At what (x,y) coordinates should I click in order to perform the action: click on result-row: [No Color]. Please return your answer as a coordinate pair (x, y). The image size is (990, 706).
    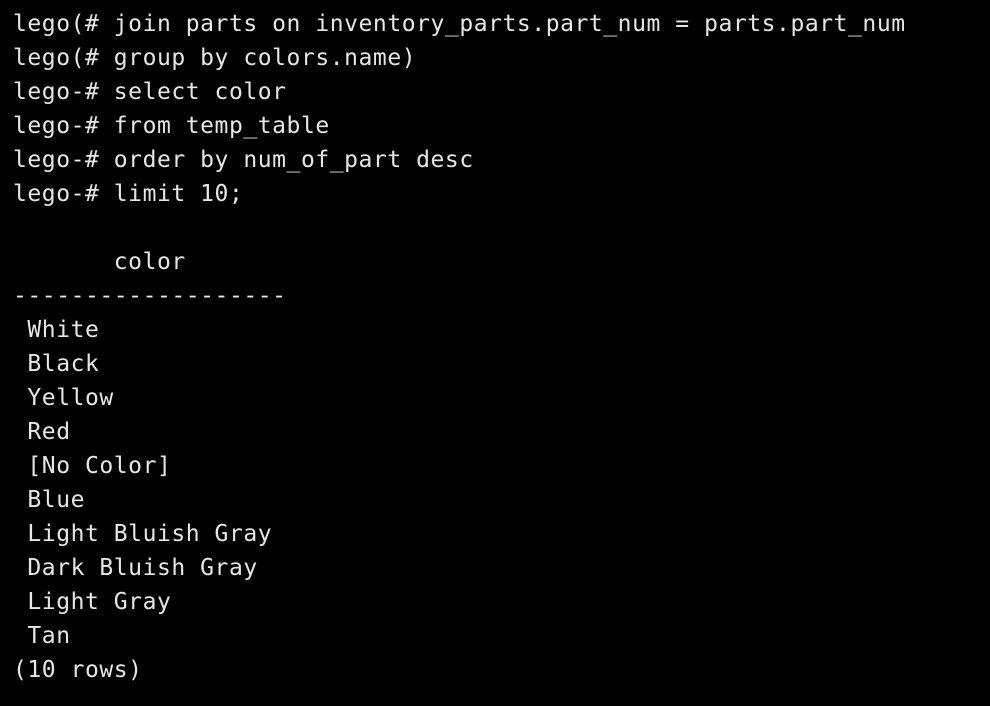
    Looking at the image, I should click on (92, 466).